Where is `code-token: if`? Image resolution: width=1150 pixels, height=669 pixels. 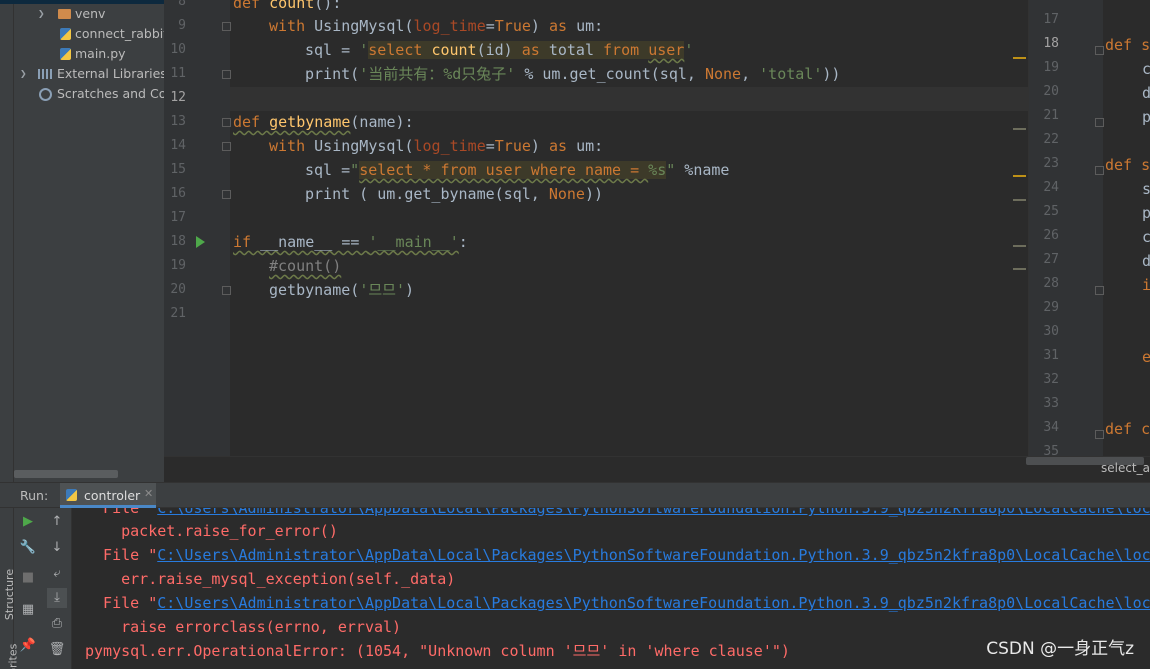
code-token: if is located at coordinates (247, 242).